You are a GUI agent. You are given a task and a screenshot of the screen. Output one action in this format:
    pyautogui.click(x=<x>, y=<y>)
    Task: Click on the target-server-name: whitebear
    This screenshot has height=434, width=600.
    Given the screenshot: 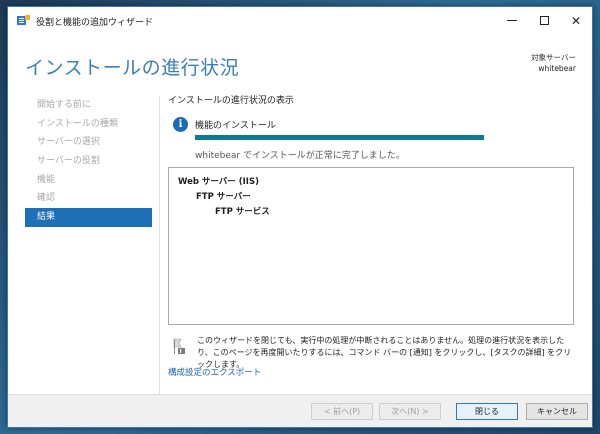 What is the action you would take?
    pyautogui.click(x=557, y=68)
    